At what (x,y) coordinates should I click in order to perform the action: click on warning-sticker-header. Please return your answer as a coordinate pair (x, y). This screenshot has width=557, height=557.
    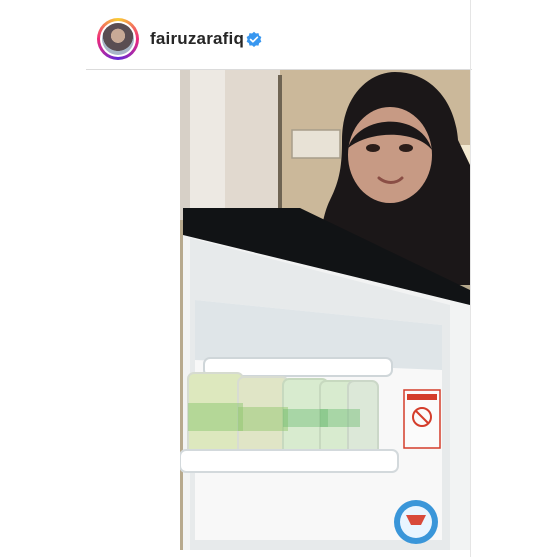
    Looking at the image, I should click on (422, 397).